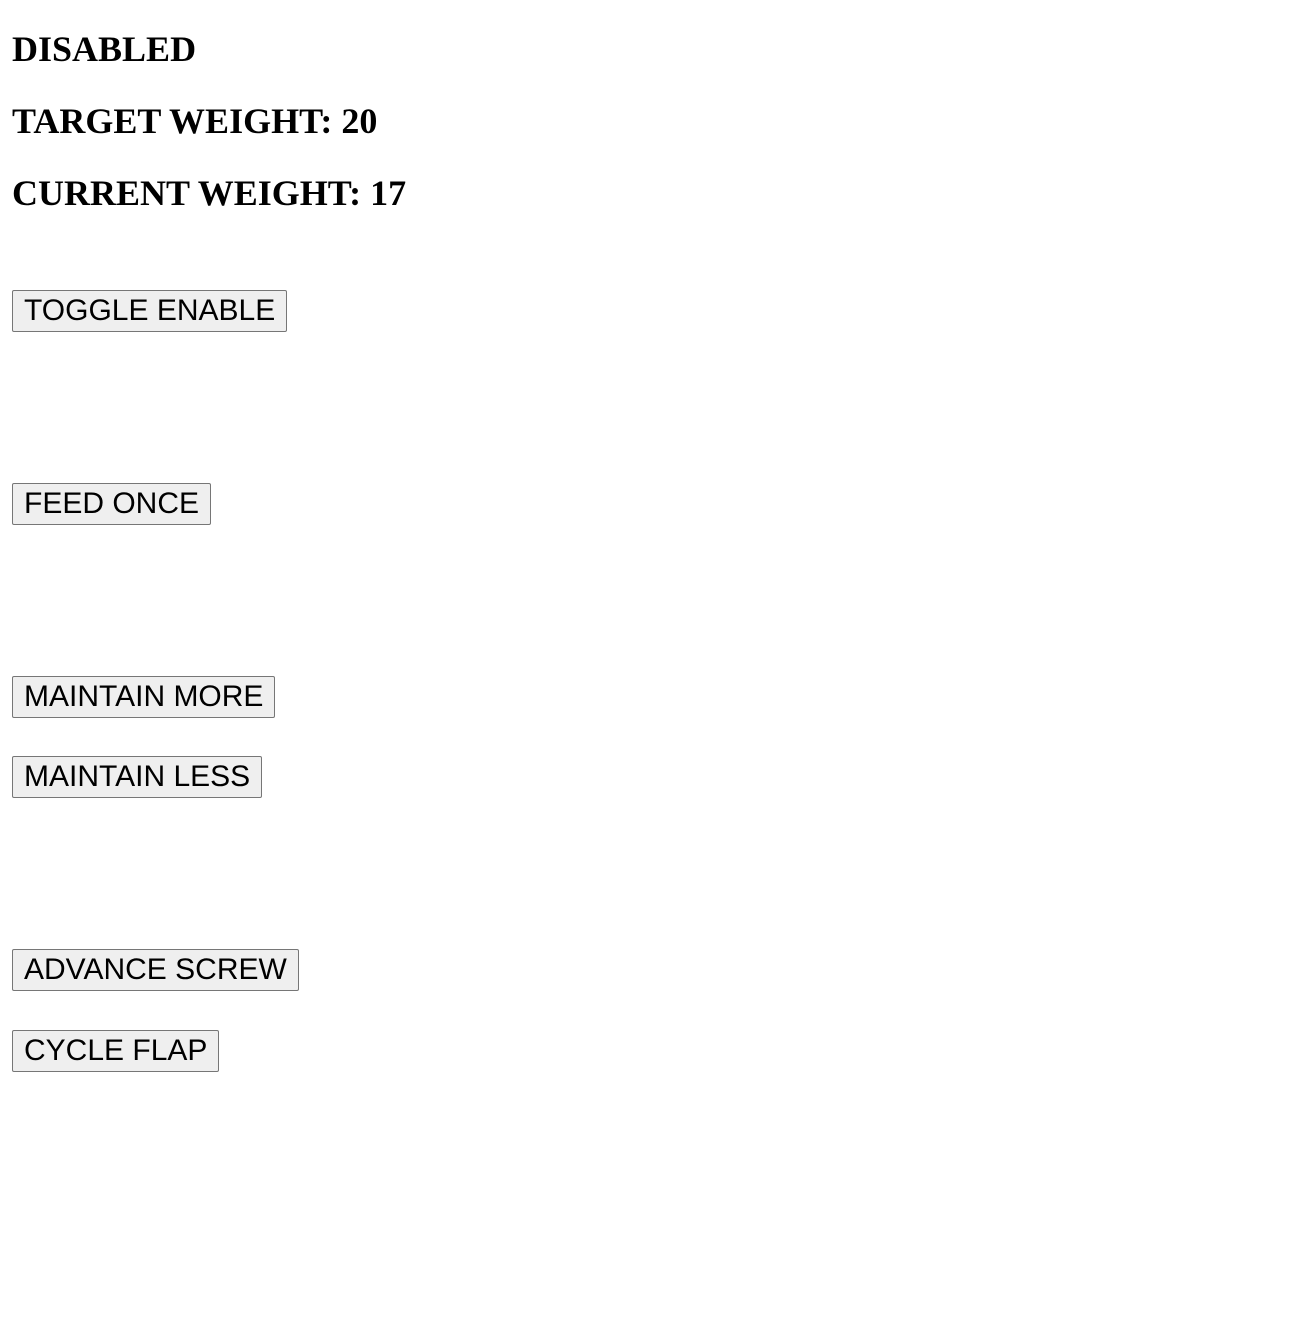  I want to click on target-weight-line: TARGET WEIGHT: 20, so click(194, 121).